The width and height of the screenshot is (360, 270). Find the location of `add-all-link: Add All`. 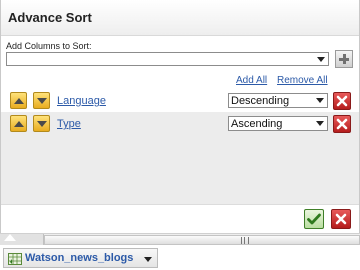

add-all-link: Add All is located at coordinates (251, 80).